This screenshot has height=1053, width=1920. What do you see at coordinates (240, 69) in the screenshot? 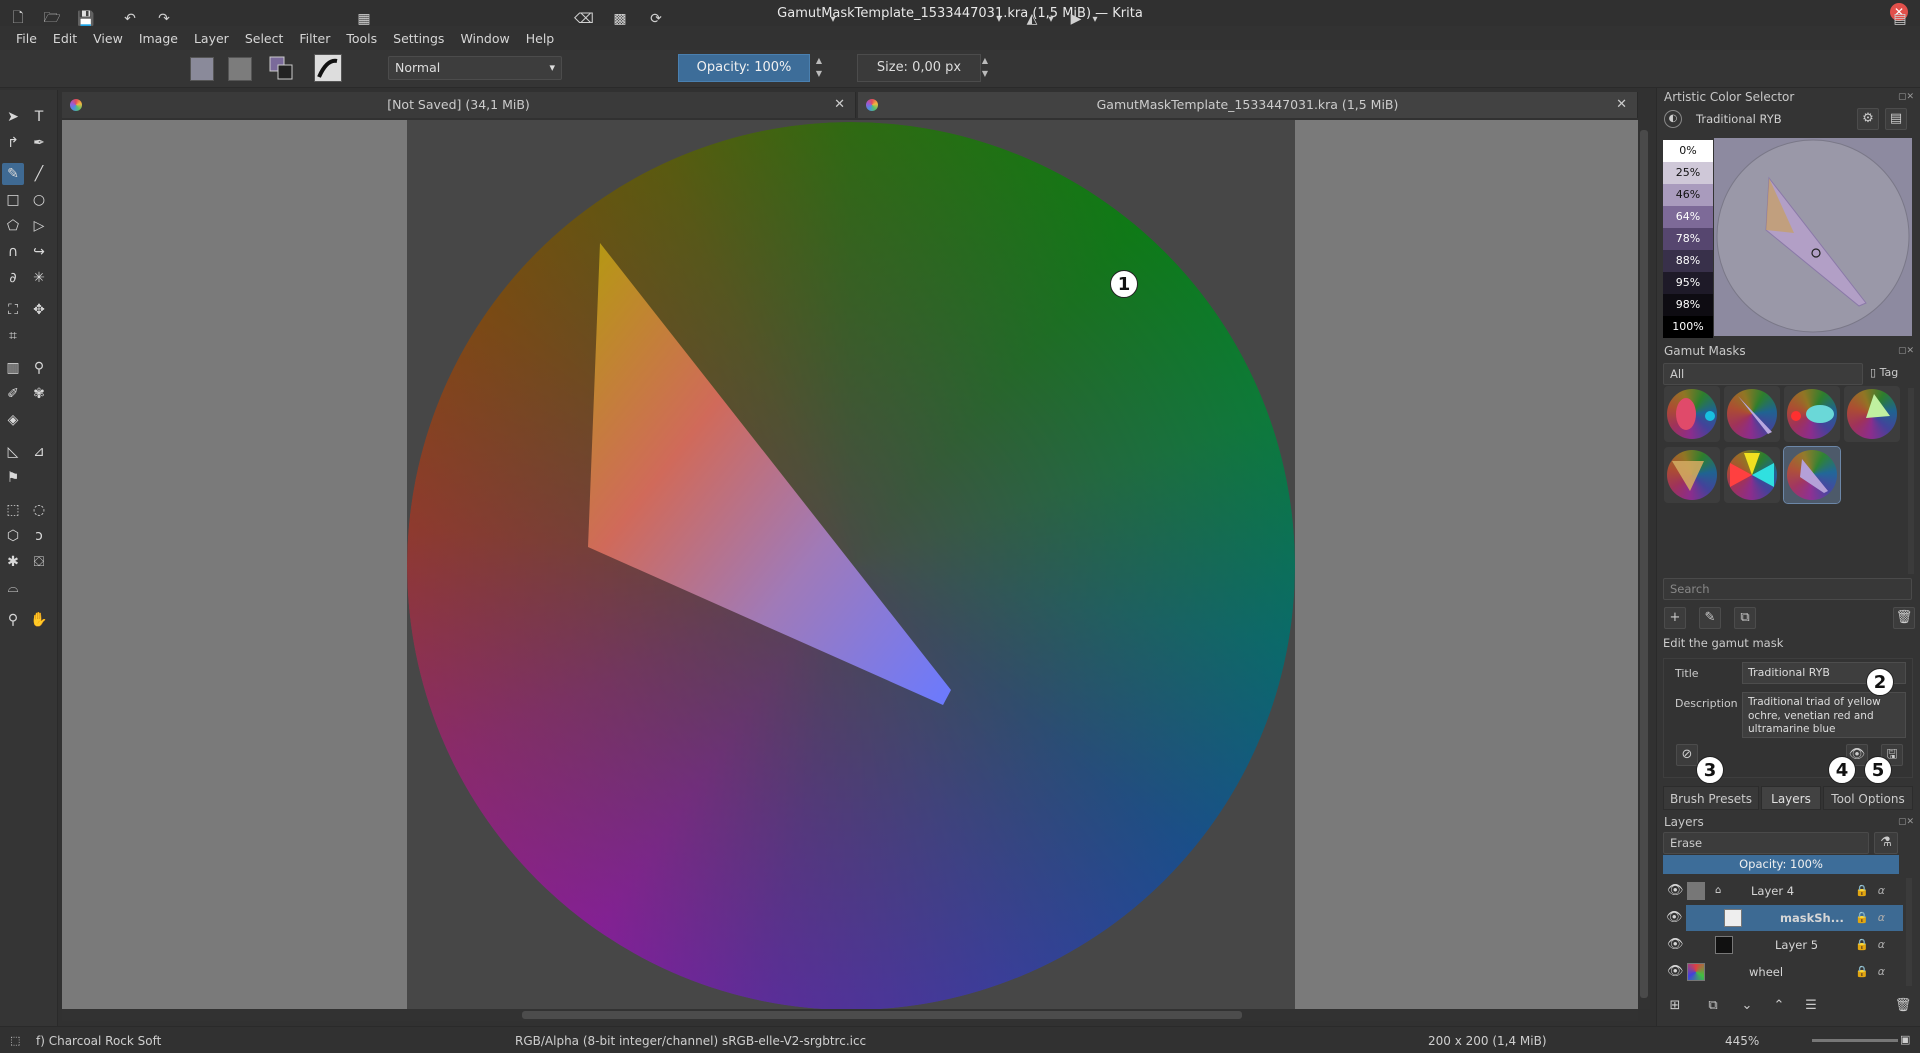
I see `fill-pattern-icon` at bounding box center [240, 69].